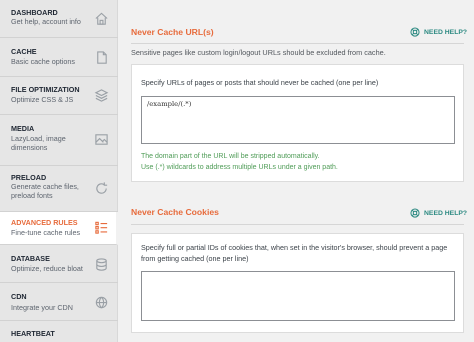 This screenshot has height=342, width=474. What do you see at coordinates (33, 333) in the screenshot?
I see `sidebar-item-title: HEARTBEAT` at bounding box center [33, 333].